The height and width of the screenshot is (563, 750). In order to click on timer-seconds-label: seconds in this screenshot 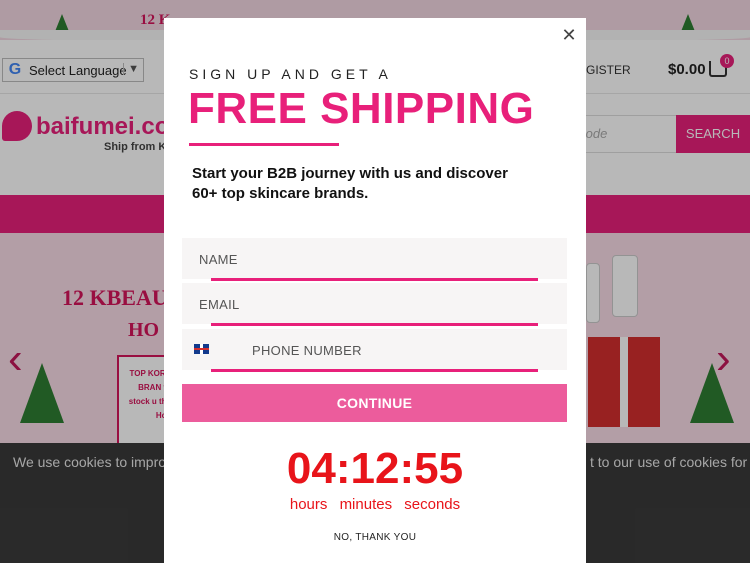, I will do `click(432, 504)`.